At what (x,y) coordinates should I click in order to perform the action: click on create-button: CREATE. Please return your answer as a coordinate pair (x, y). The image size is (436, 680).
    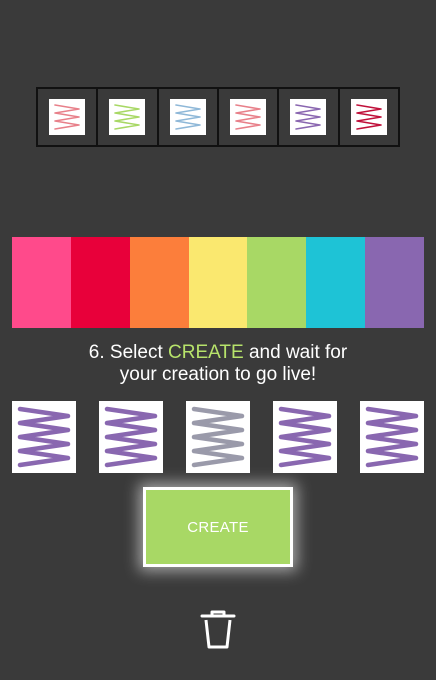
    Looking at the image, I should click on (218, 527).